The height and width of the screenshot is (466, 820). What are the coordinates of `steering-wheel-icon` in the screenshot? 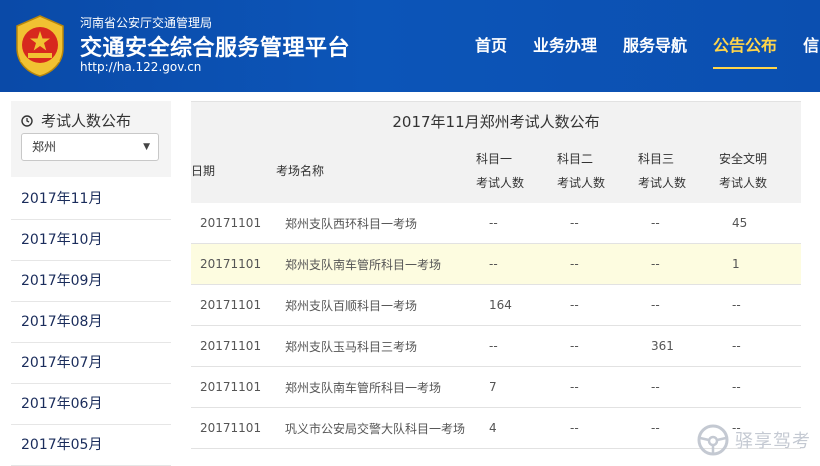 It's located at (713, 440).